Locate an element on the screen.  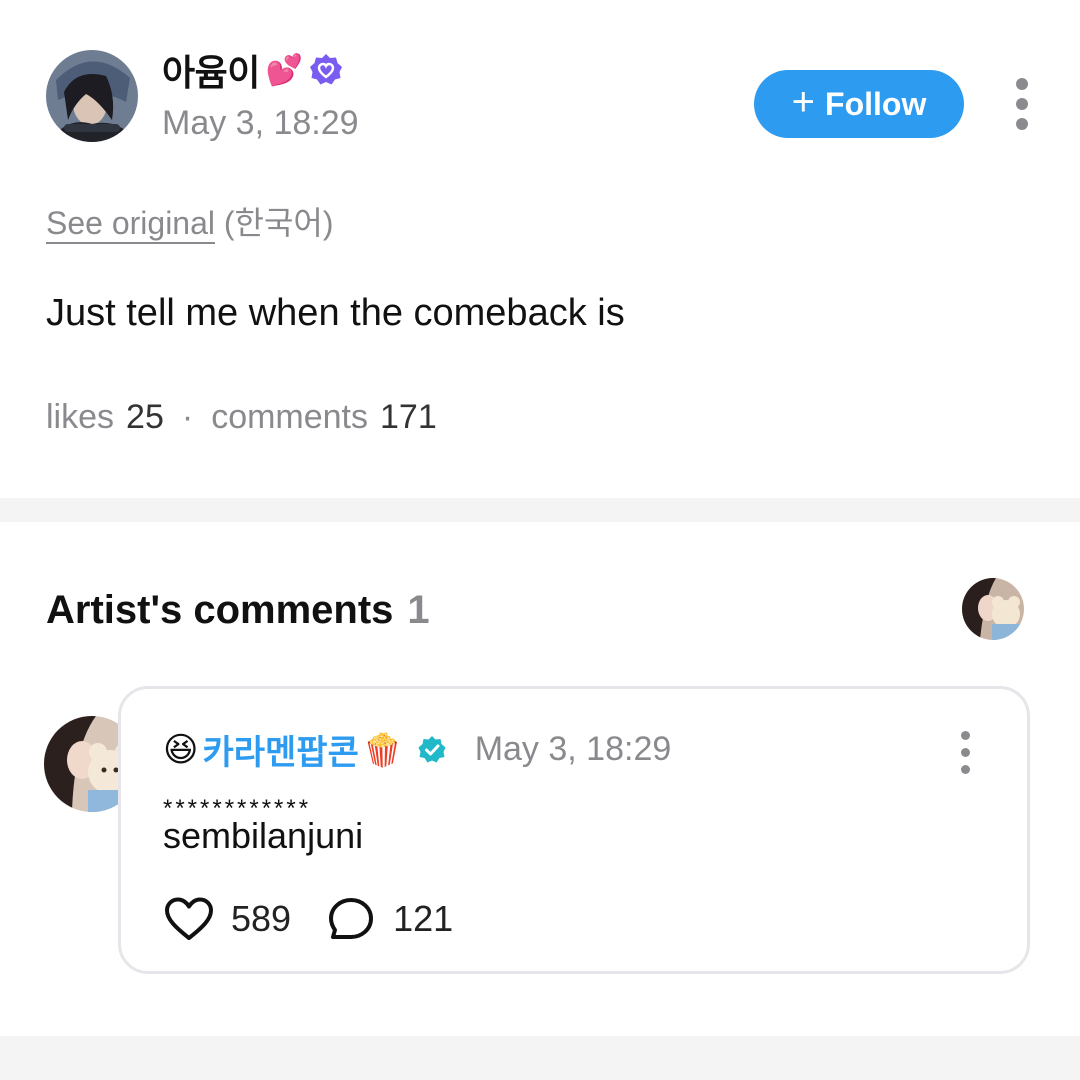
verified-badge-icon is located at coordinates (326, 70).